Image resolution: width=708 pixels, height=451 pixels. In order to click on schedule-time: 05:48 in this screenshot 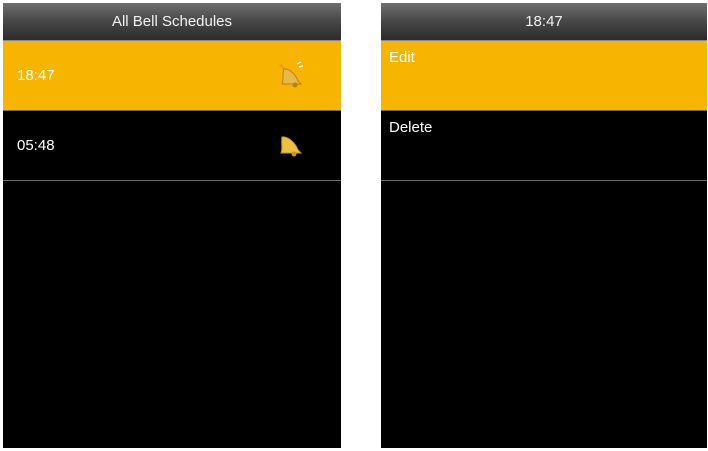, I will do `click(36, 145)`.